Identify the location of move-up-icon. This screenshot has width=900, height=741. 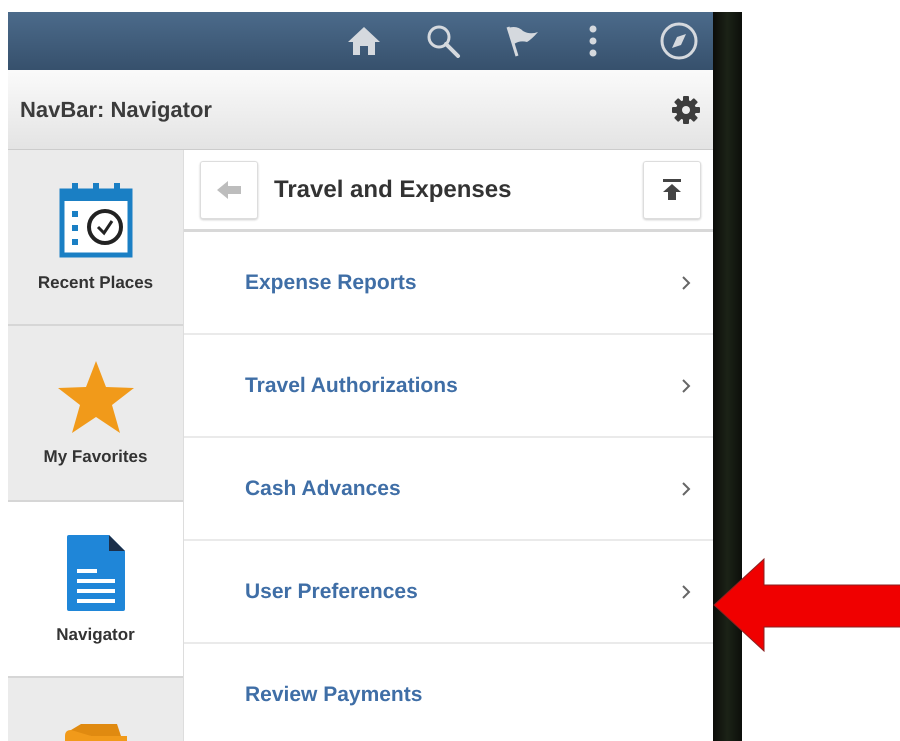
(672, 189).